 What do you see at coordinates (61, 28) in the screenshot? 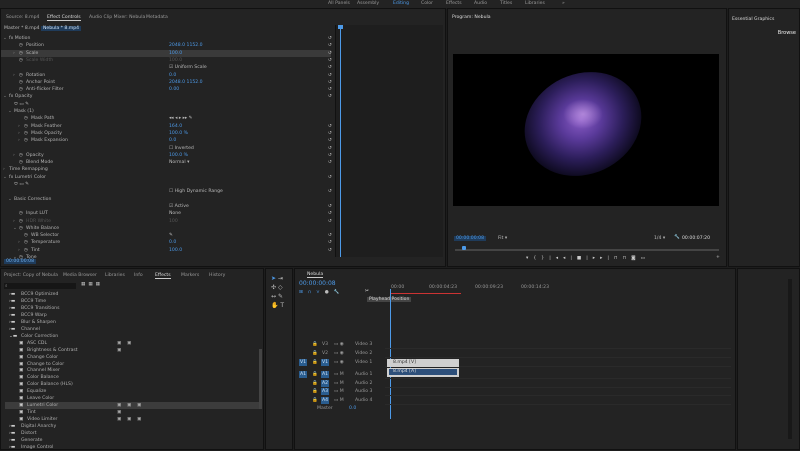
I see `sequence-clip-label: Nebula * 8.mp4` at bounding box center [61, 28].